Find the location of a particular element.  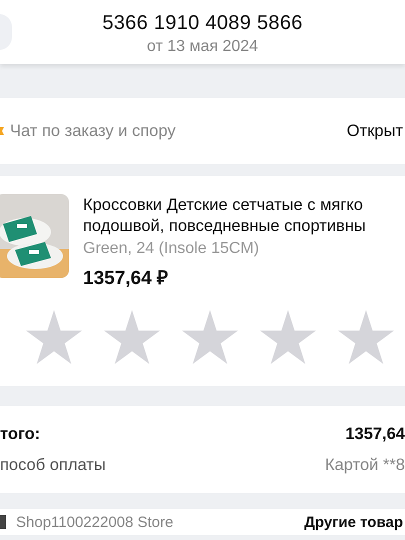

product-title: Кроссовки Детские сетчатые с мягко is located at coordinates (224, 205).